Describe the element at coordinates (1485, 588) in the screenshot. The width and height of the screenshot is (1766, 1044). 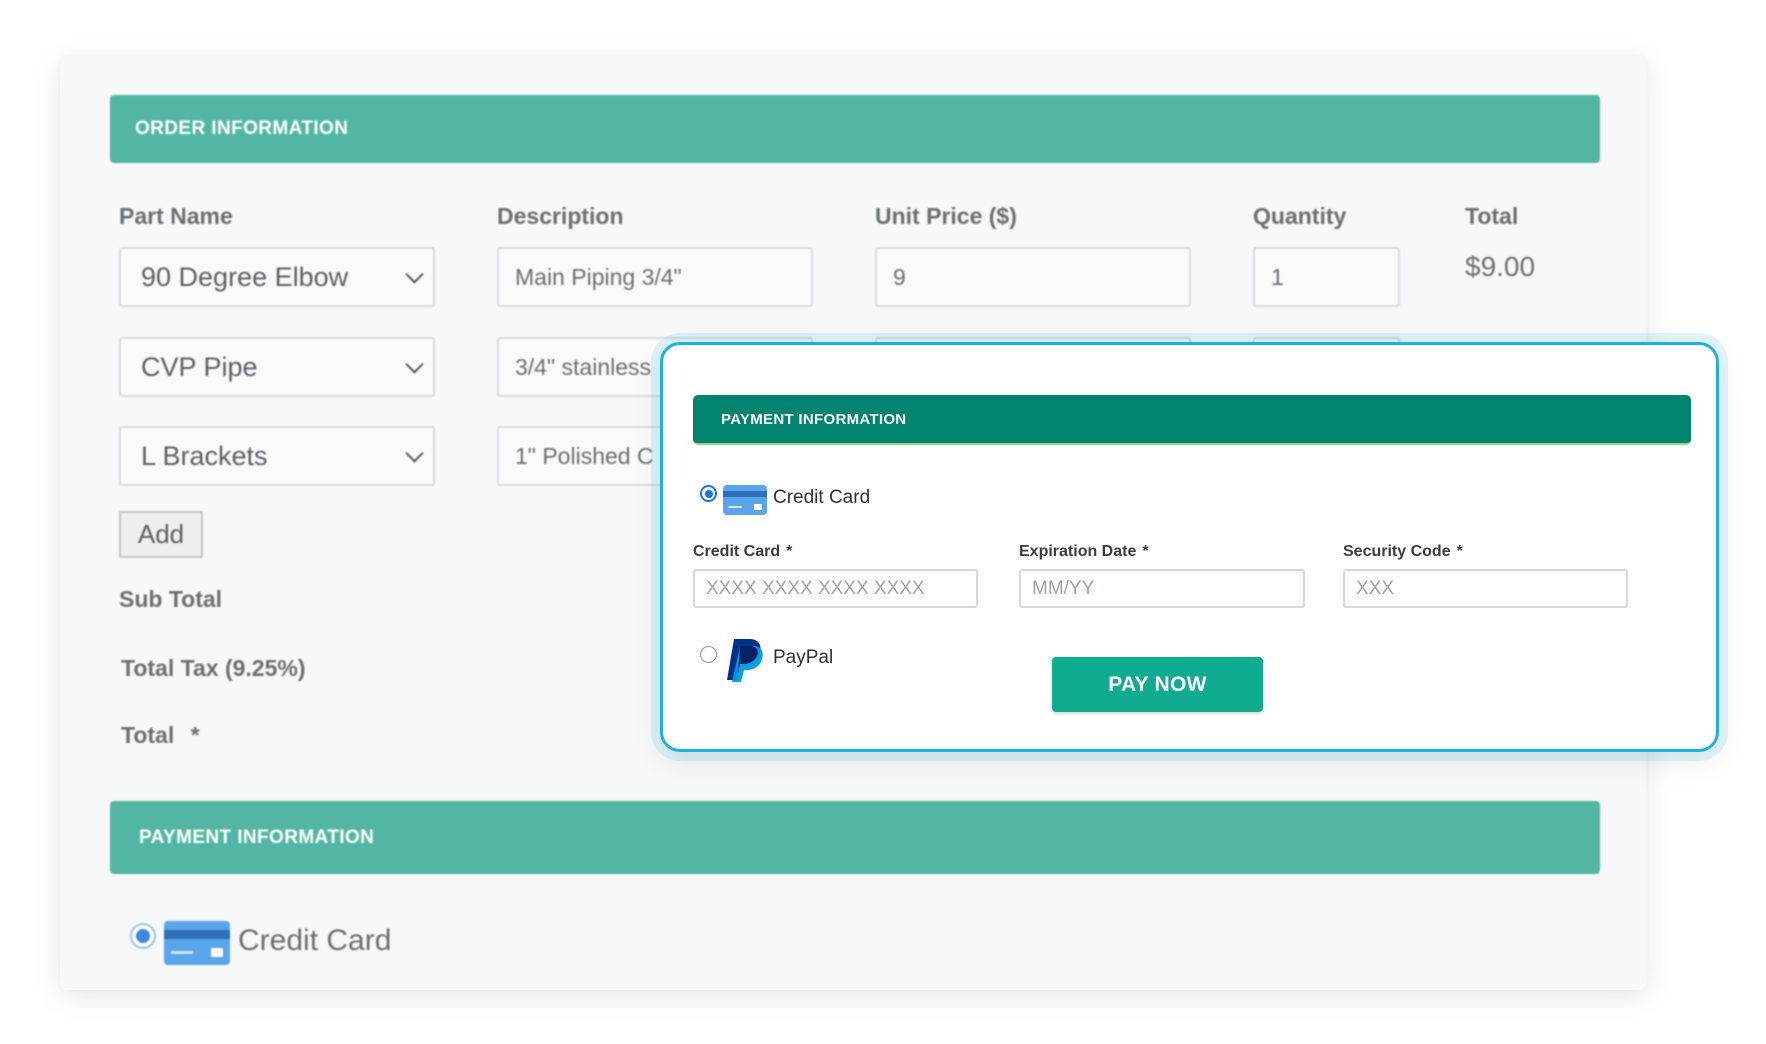
I see `security-code-input` at that location.